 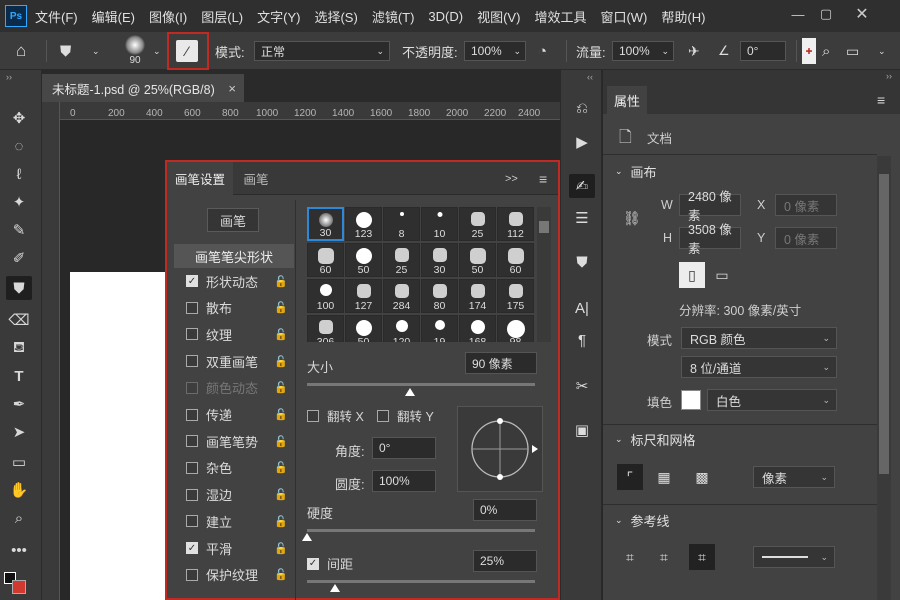 What do you see at coordinates (325, 328) in the screenshot?
I see `brush-tip-preset: 306` at bounding box center [325, 328].